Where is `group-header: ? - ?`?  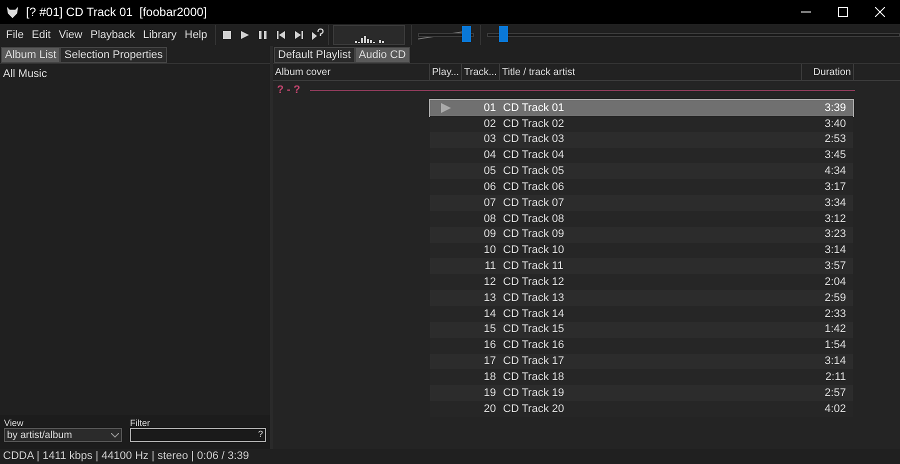 group-header: ? - ? is located at coordinates (288, 90).